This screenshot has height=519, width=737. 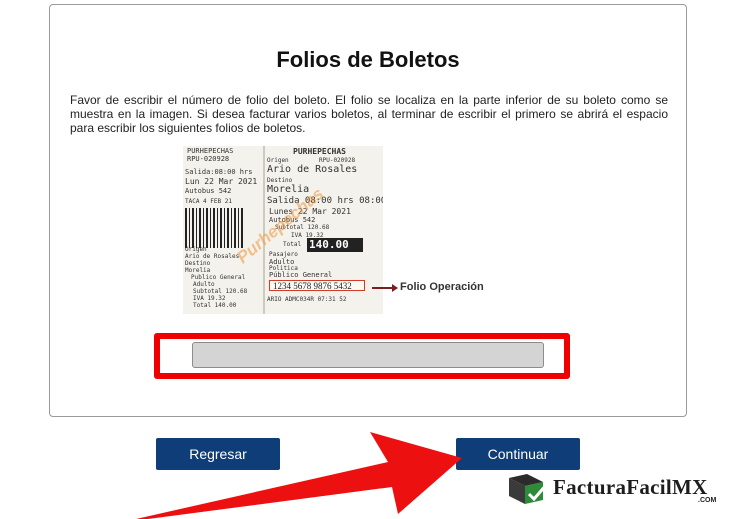 What do you see at coordinates (220, 291) in the screenshot?
I see `ticket-subtotal-left: Subtotal 120.68` at bounding box center [220, 291].